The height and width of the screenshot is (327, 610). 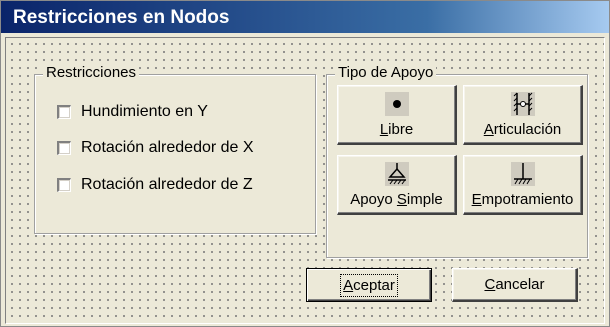 What do you see at coordinates (386, 72) in the screenshot?
I see `tipo-apoyo-legend: Tipo de Apoyo` at bounding box center [386, 72].